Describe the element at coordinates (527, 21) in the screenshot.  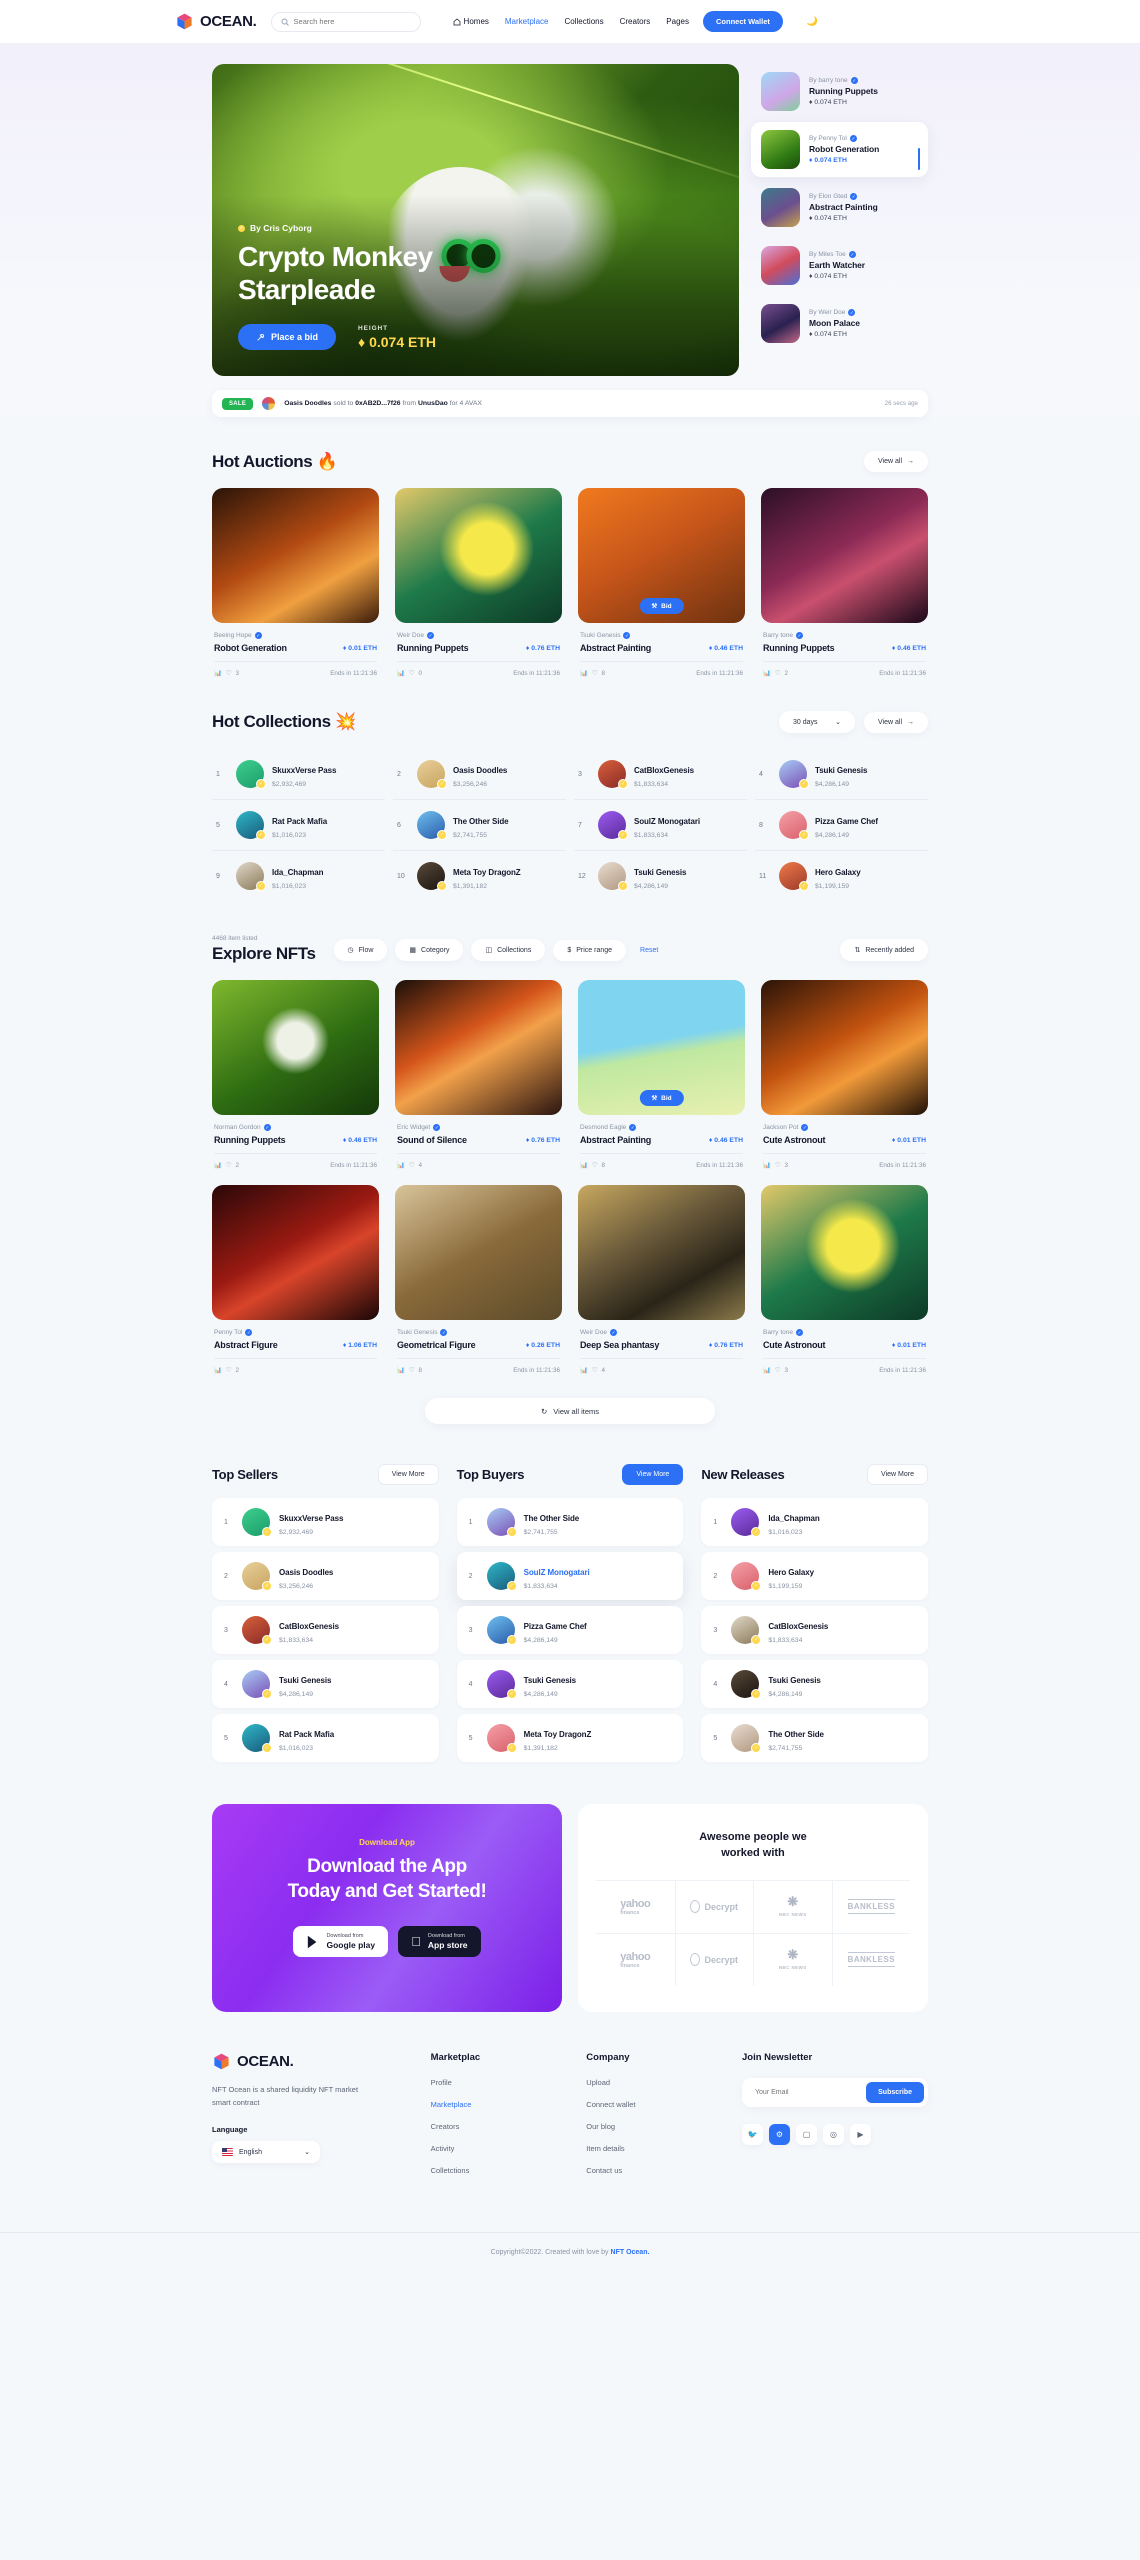
I see `nav-item-marketplace: Marketplace` at that location.